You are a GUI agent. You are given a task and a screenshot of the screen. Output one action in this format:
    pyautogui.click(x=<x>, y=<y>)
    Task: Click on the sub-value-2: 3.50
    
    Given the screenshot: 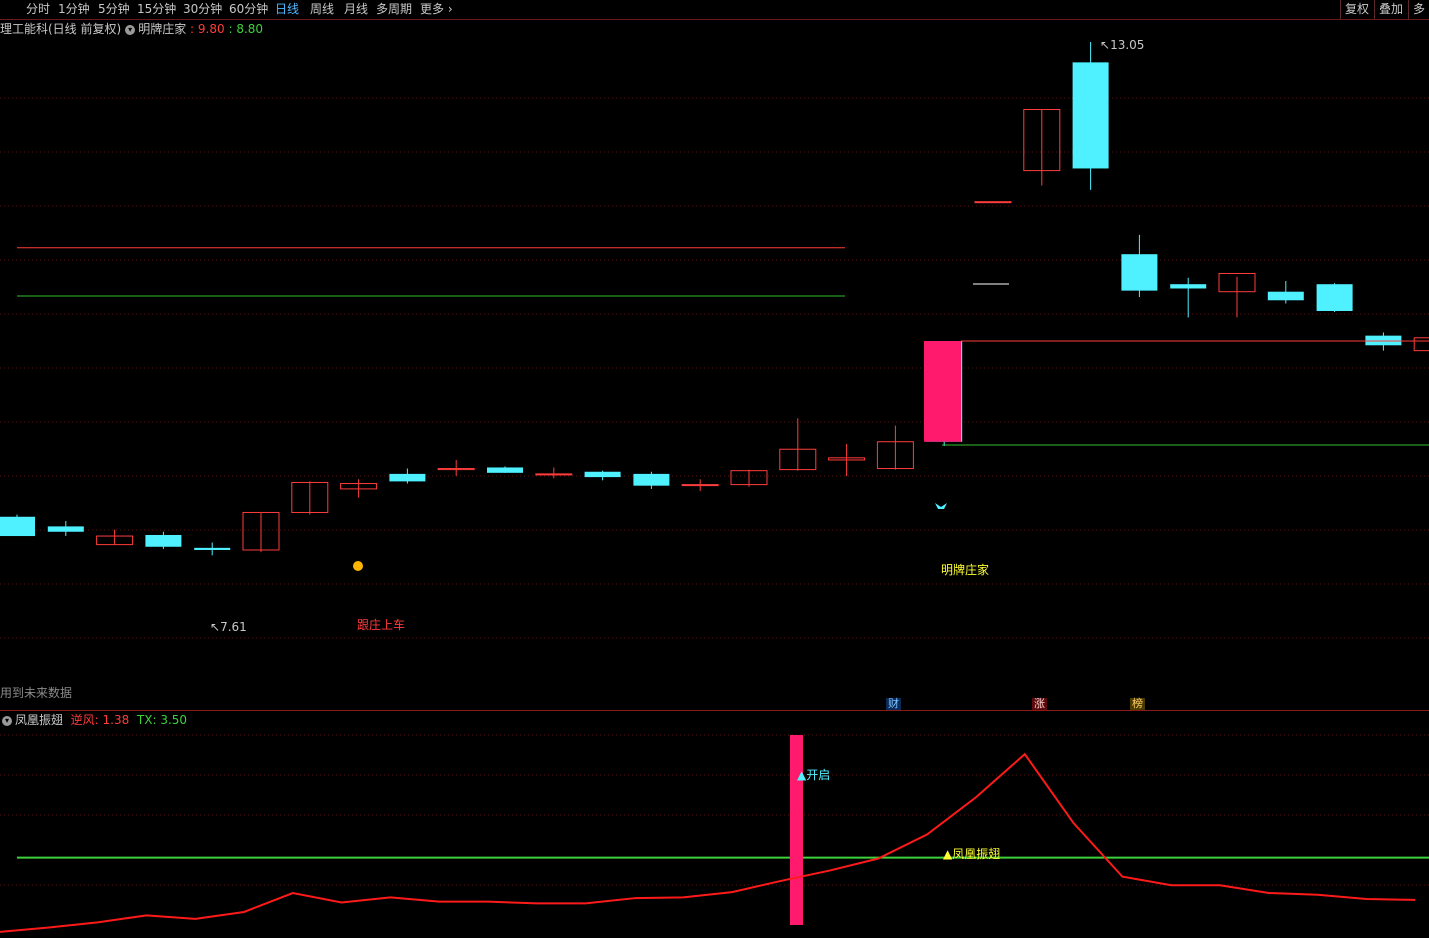 What is the action you would take?
    pyautogui.click(x=174, y=720)
    